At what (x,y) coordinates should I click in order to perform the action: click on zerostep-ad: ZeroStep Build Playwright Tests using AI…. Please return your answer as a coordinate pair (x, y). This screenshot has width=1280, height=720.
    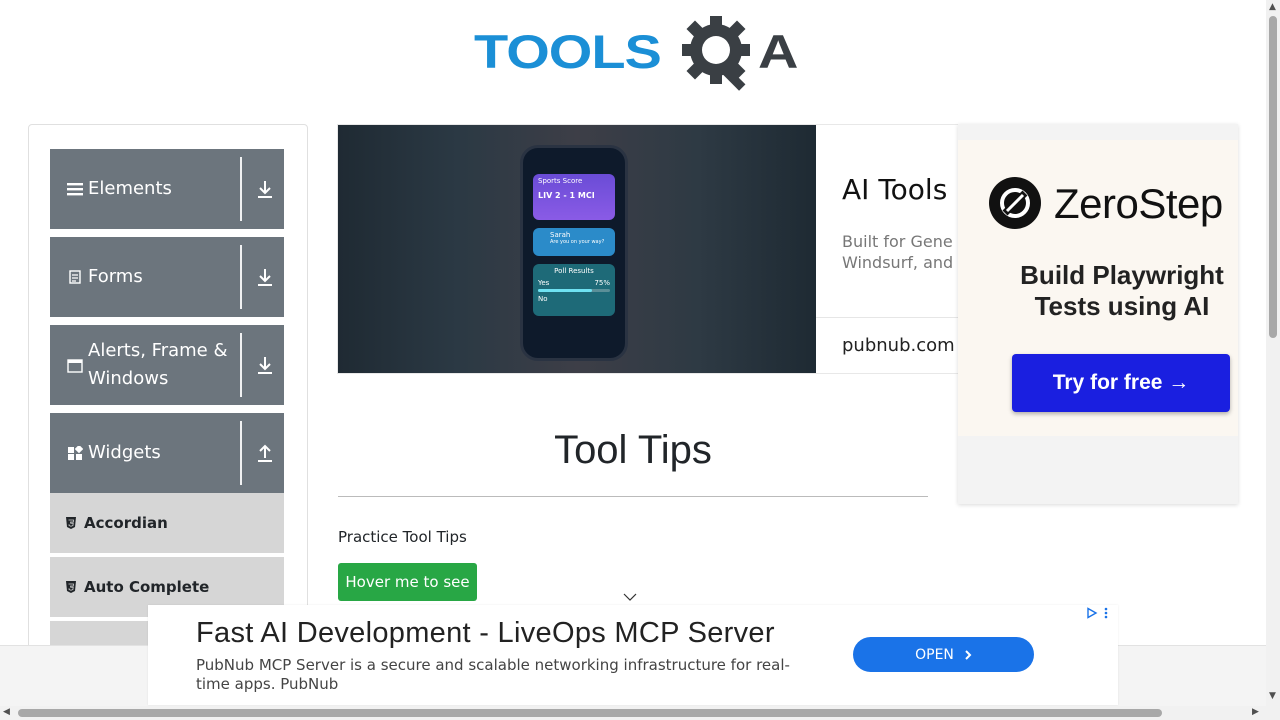
    Looking at the image, I should click on (1098, 314).